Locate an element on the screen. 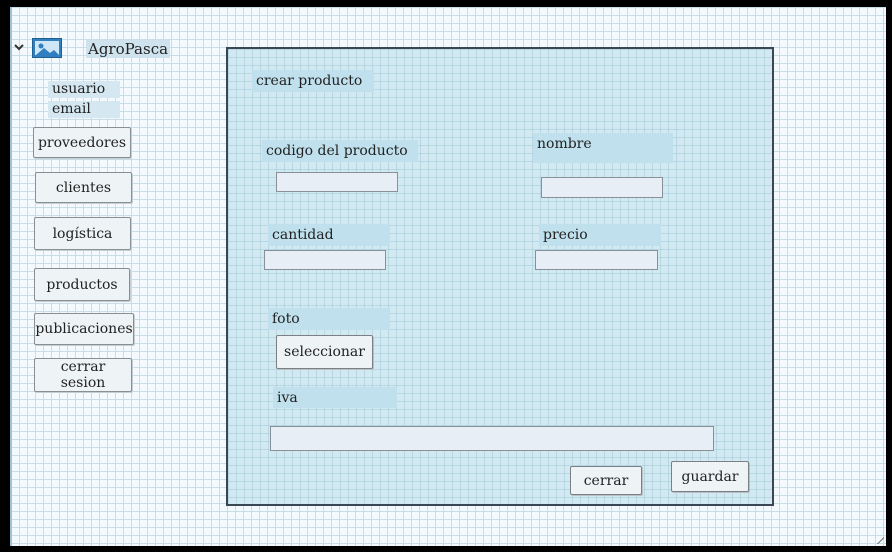 Image resolution: width=892 pixels, height=552 pixels. sidebar-item-clientes: clientes is located at coordinates (83, 187).